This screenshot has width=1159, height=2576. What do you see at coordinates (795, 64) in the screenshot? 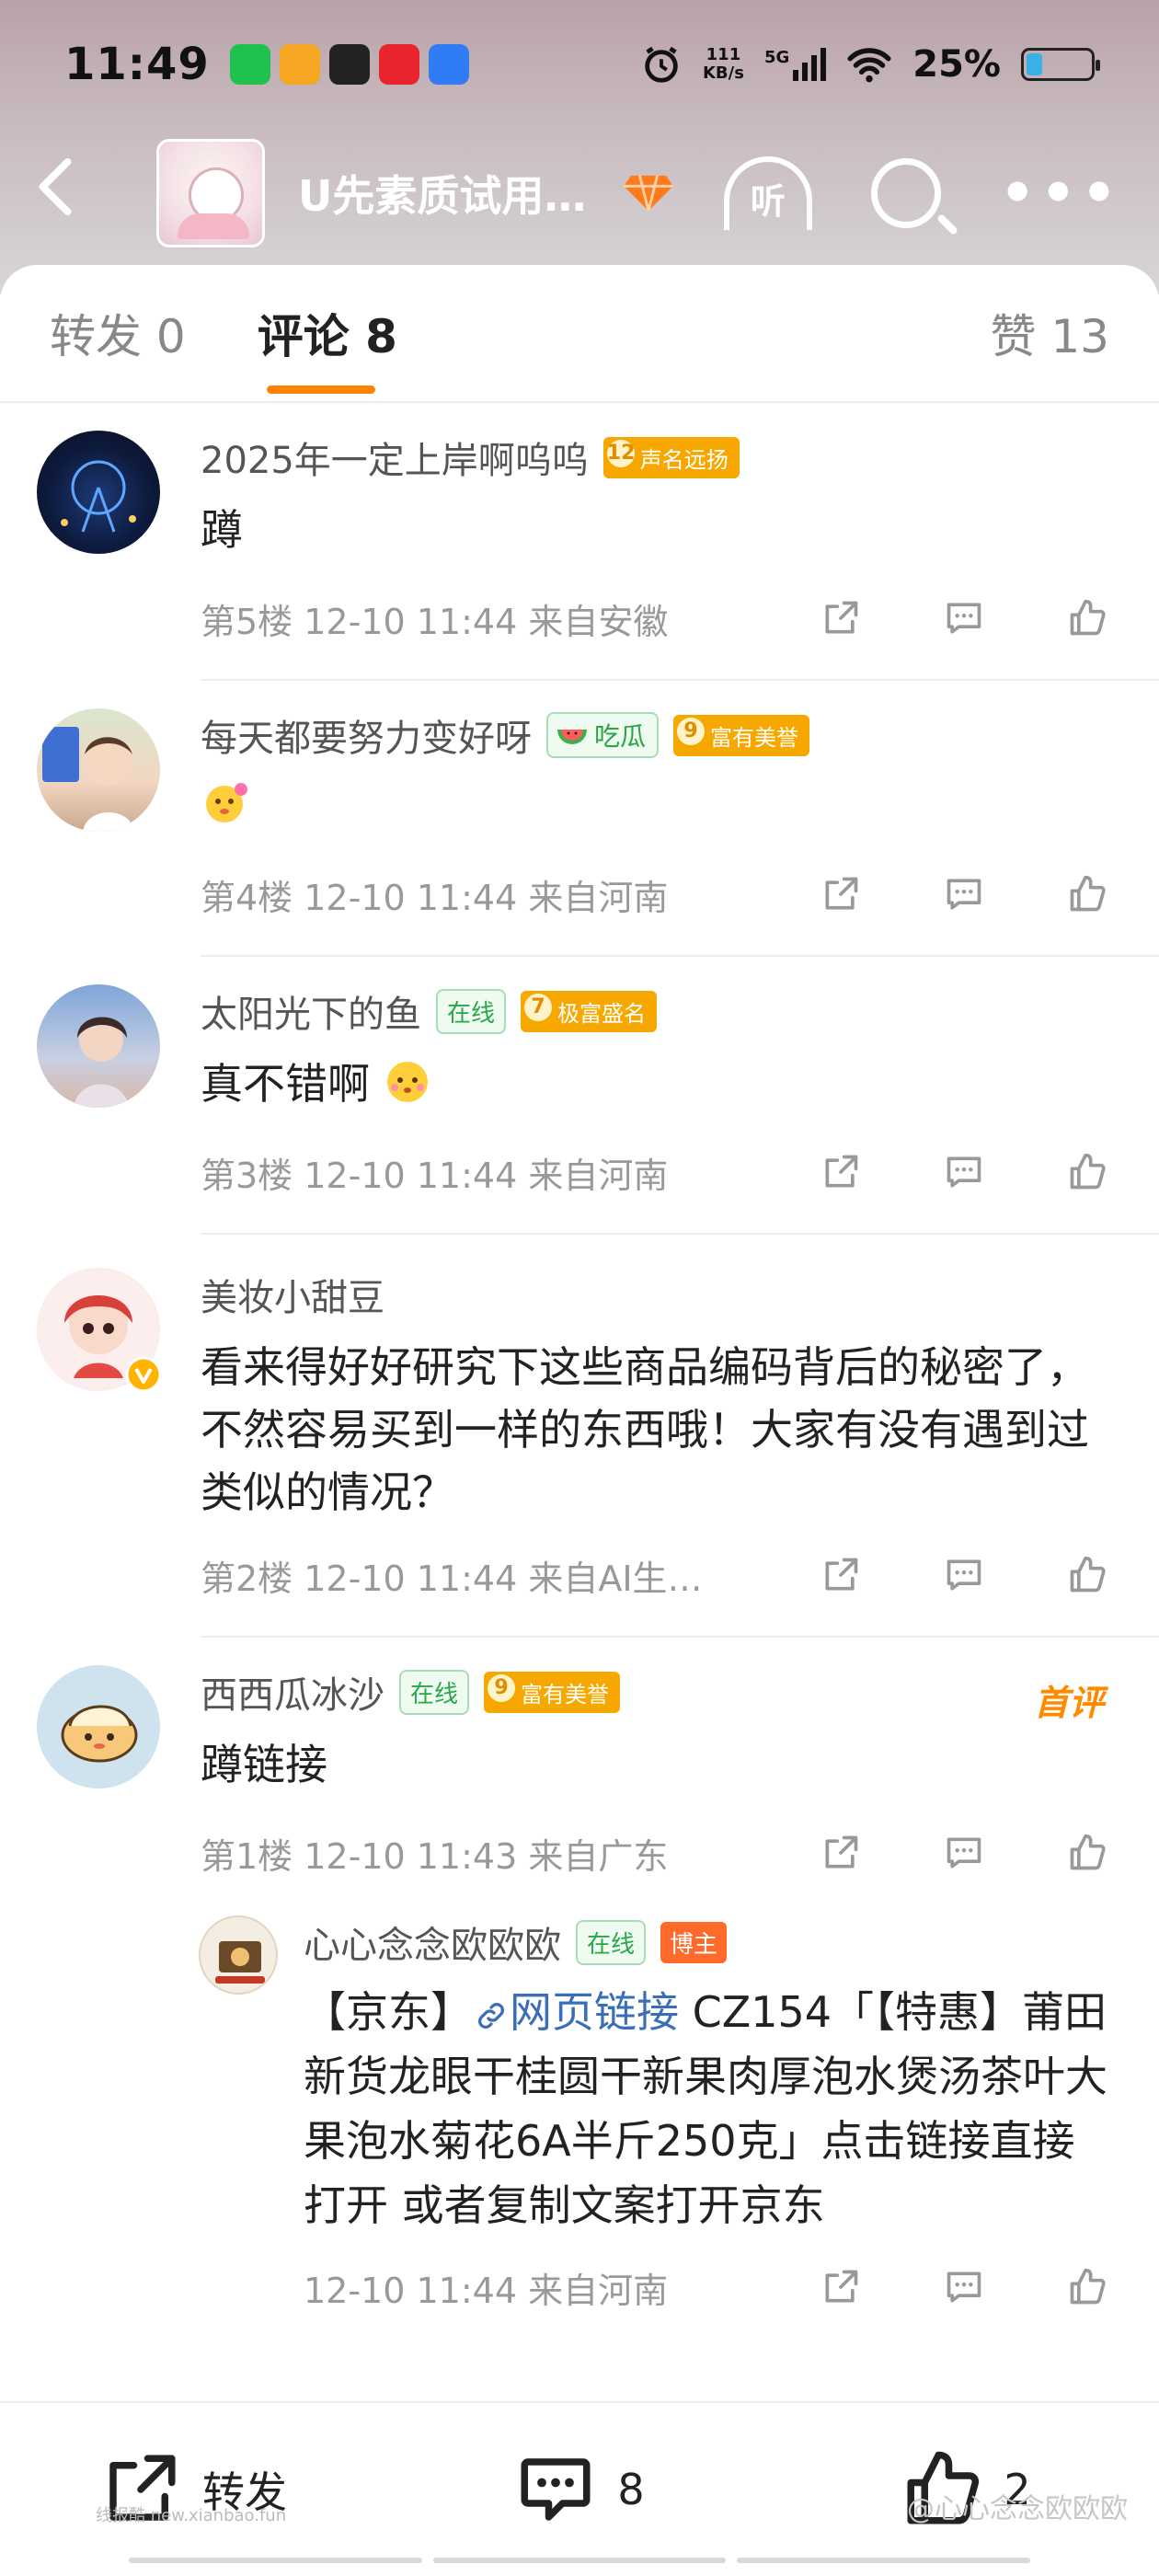
I see `signal-indicator: 5G` at bounding box center [795, 64].